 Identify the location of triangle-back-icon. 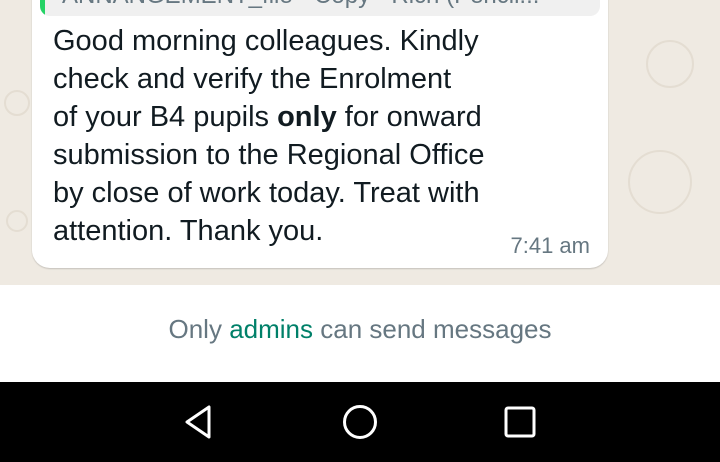
(198, 422).